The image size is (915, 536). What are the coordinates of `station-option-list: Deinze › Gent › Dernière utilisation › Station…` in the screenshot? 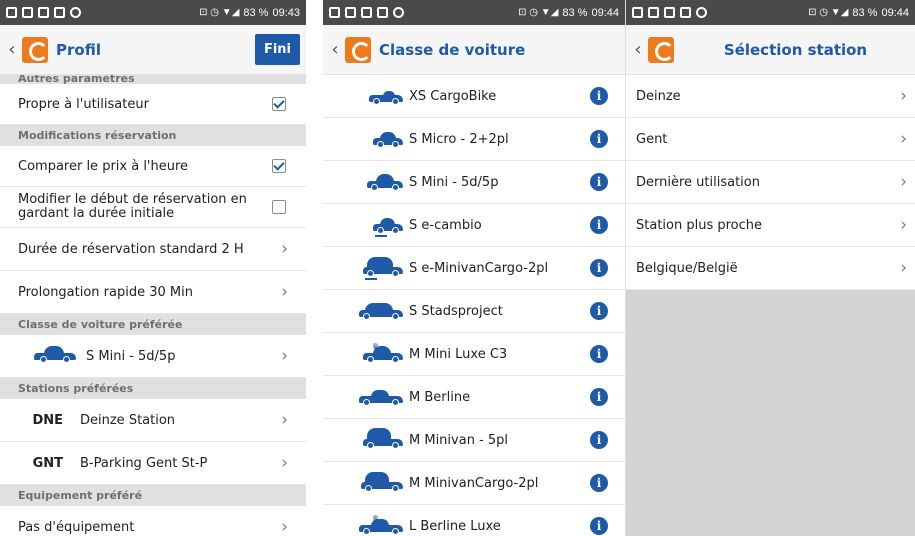 It's located at (770, 182).